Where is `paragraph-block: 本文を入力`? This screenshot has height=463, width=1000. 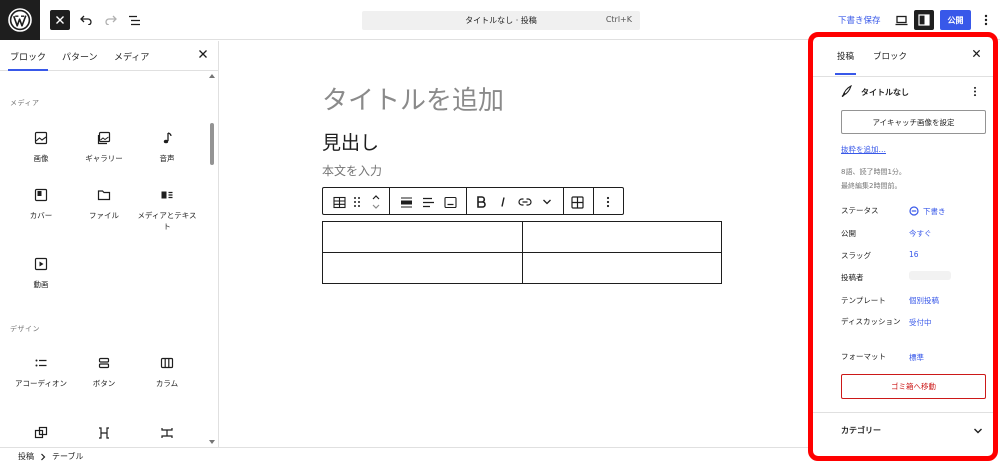
paragraph-block: 本文を入力 is located at coordinates (352, 170).